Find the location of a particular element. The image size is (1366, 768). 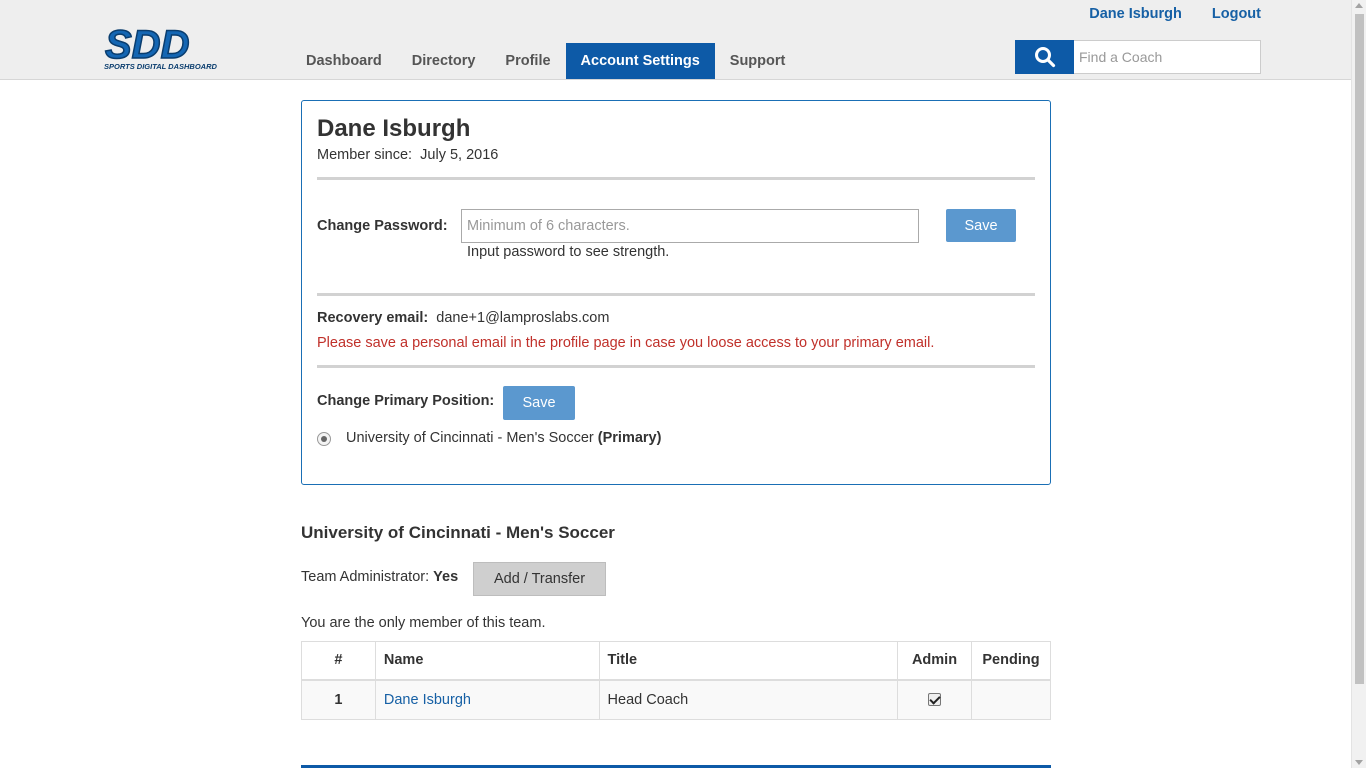

logo-tagline: SPORTS DIGITAL DASHBOARD is located at coordinates (161, 66).